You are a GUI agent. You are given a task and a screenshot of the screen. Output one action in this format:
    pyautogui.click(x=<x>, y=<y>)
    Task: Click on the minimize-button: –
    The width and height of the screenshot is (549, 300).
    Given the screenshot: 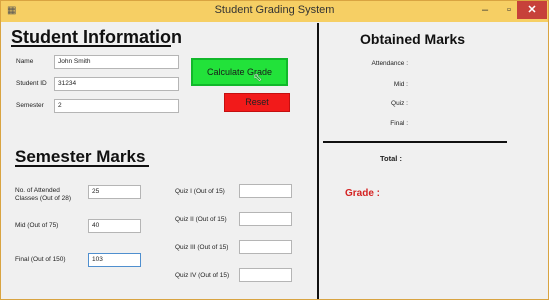 What is the action you would take?
    pyautogui.click(x=485, y=10)
    